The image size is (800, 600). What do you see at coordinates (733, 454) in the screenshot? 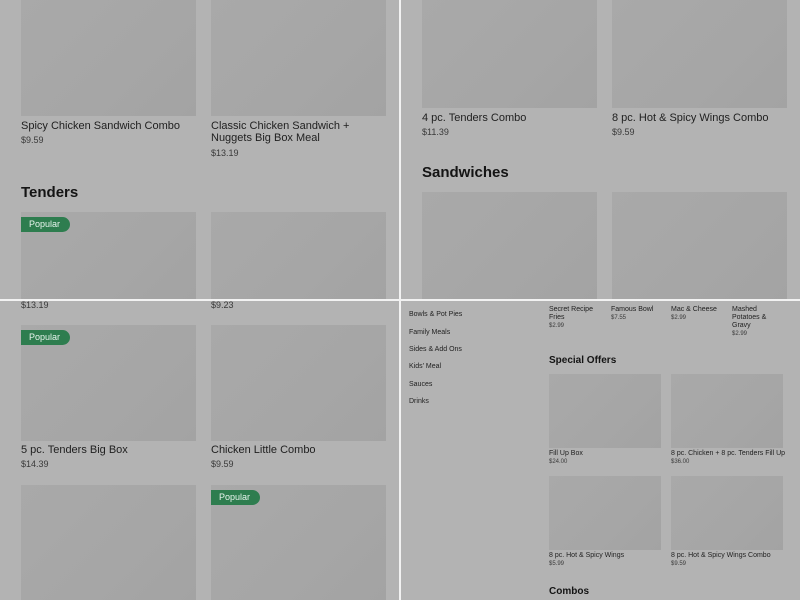
I see `item-name: 8 pc. Chicken + 8 pc. Tenders Fill Up` at bounding box center [733, 454].